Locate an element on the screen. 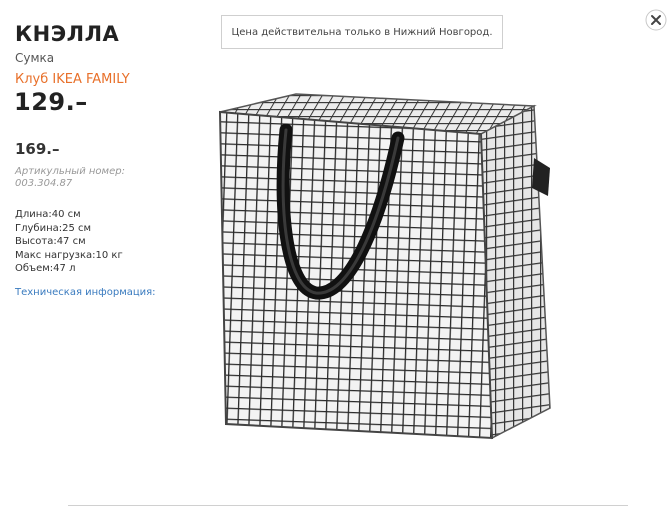 The width and height of the screenshot is (671, 509). article-number: Артикульный номер: 003.304.87 is located at coordinates (75, 178).